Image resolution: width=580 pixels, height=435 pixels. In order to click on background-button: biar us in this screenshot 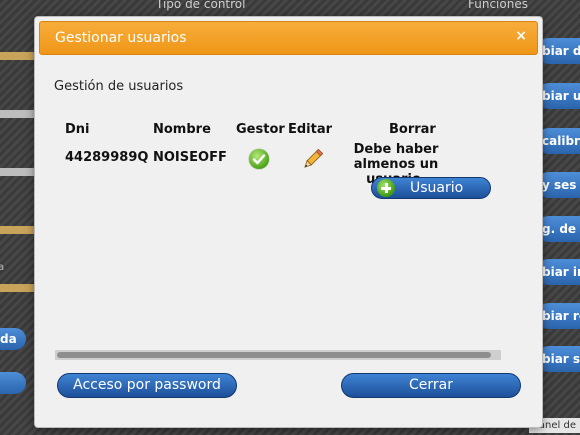, I will do `click(558, 96)`.